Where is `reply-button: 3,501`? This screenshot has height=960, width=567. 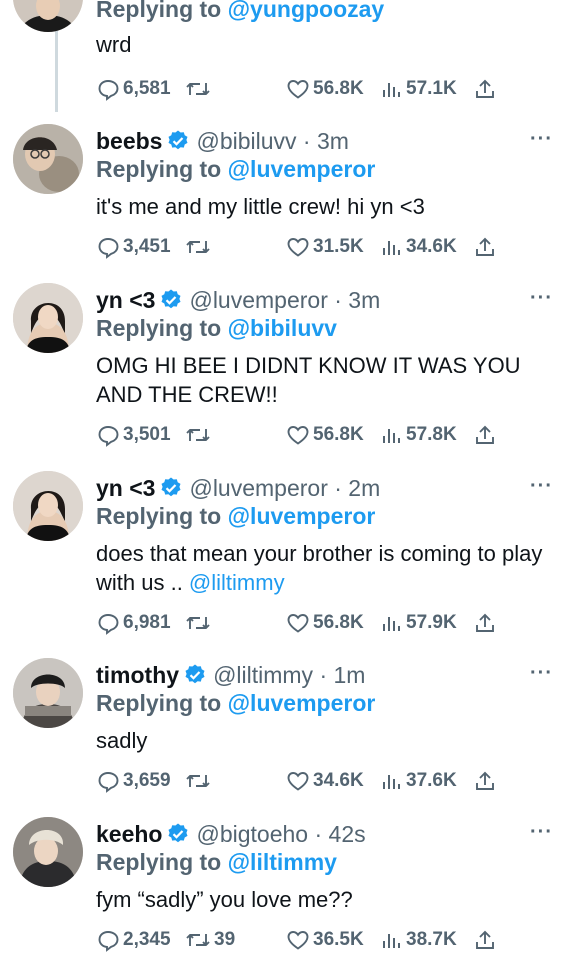 reply-button: 3,501 is located at coordinates (133, 435).